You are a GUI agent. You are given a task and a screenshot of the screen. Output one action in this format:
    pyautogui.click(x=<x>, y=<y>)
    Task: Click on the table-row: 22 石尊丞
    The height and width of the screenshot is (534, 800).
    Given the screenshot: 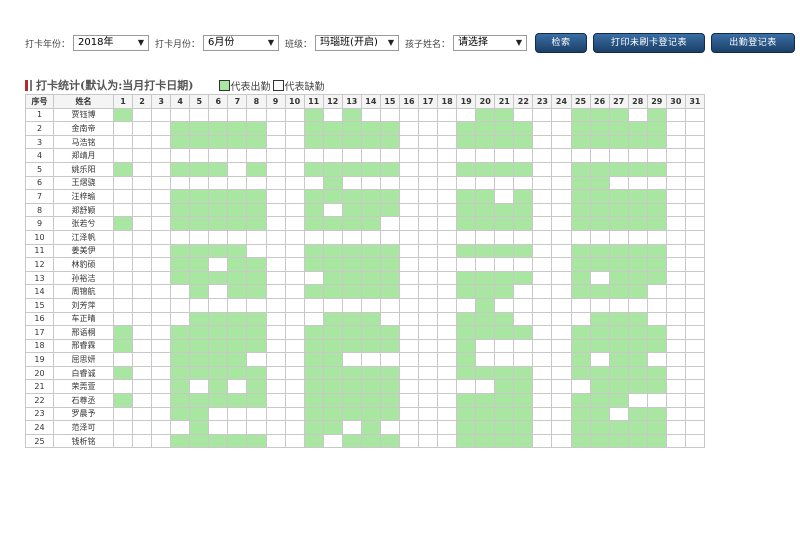 What is the action you would take?
    pyautogui.click(x=365, y=400)
    